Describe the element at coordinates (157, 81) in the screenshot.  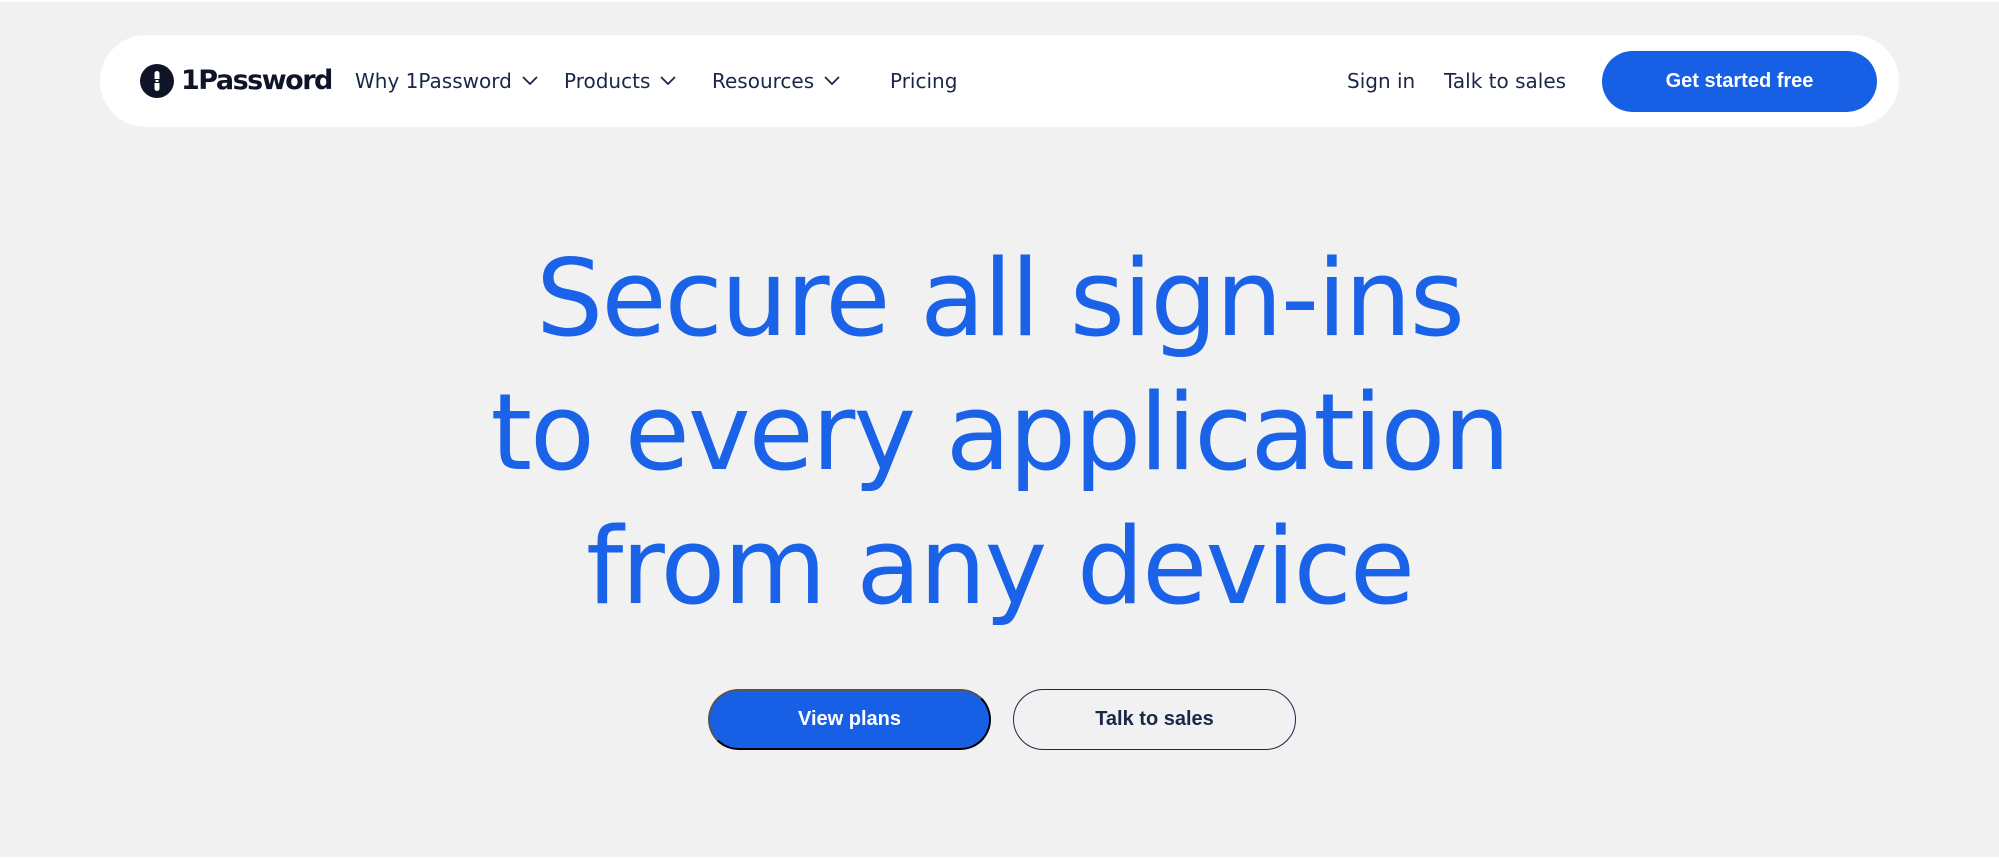
I see `1password-logo-icon` at that location.